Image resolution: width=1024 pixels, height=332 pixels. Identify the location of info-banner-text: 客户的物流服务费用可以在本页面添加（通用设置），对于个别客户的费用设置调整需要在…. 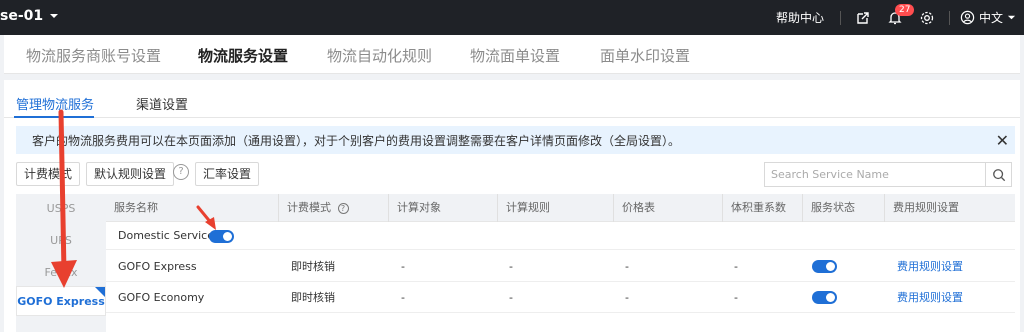
(356, 140).